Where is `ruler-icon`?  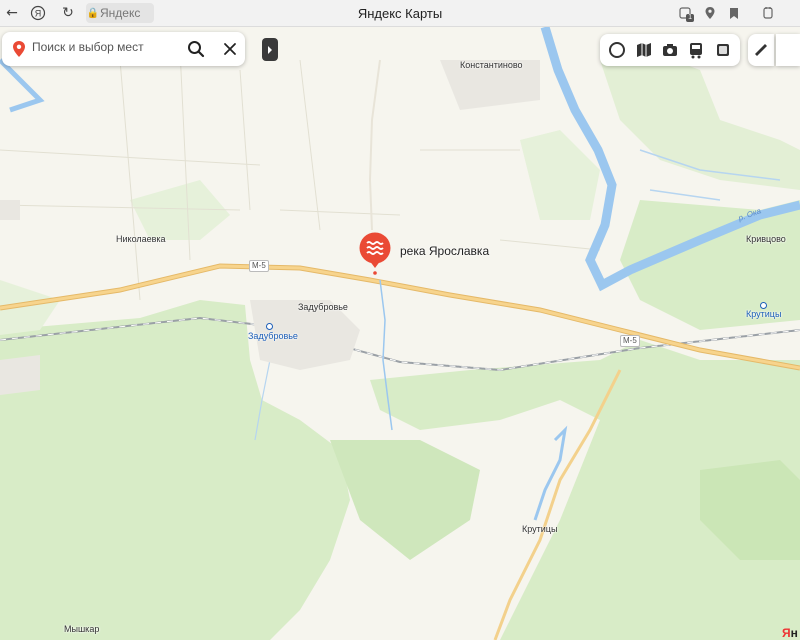
ruler-icon is located at coordinates (761, 50).